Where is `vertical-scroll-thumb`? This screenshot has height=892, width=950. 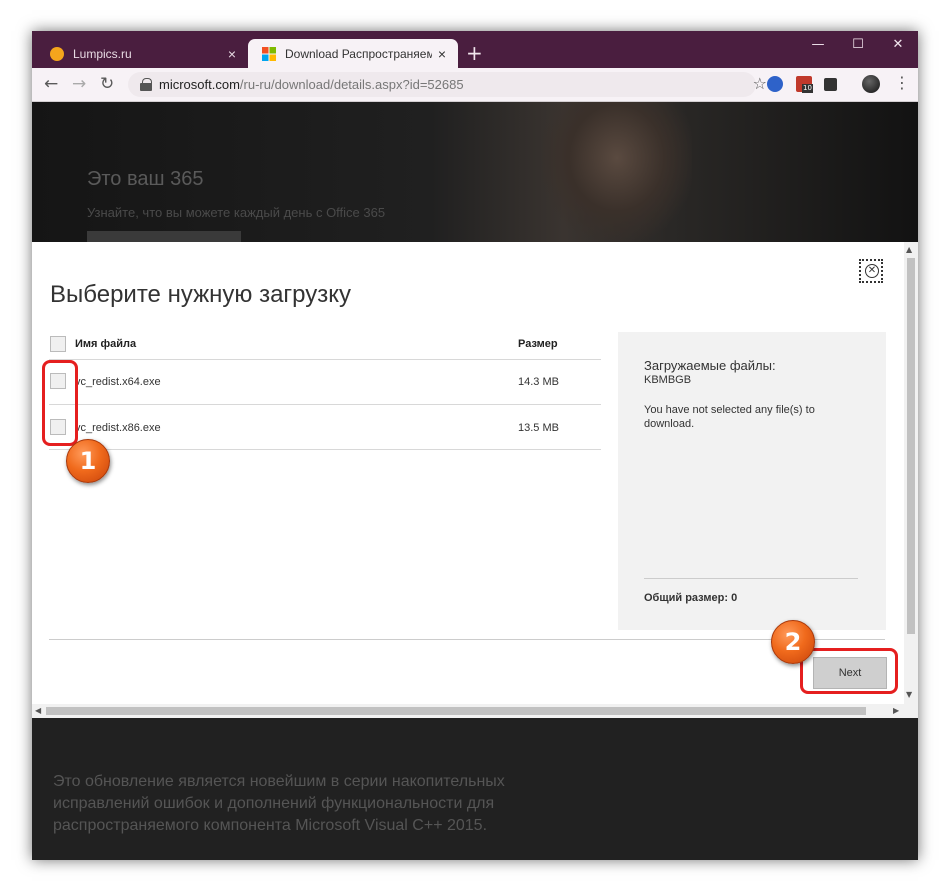 vertical-scroll-thumb is located at coordinates (911, 446).